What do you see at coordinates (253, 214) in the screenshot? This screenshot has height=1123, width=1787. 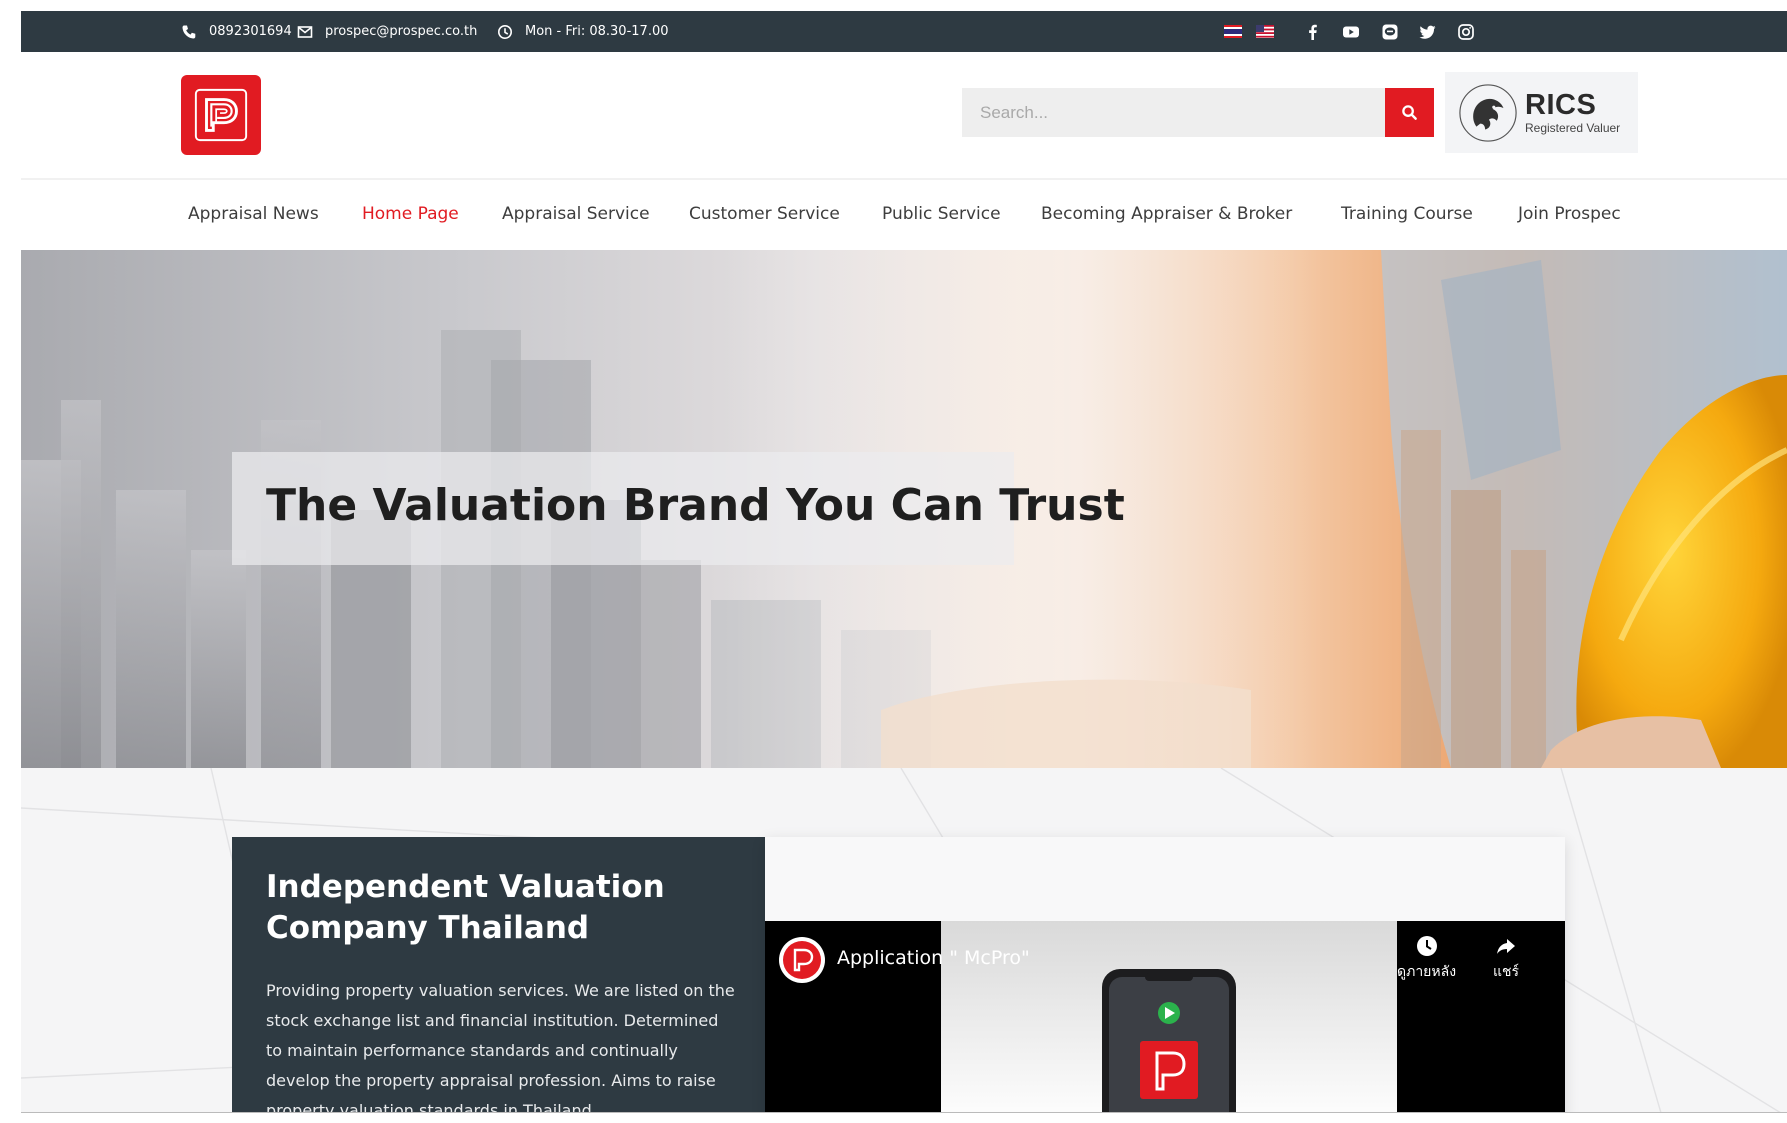 I see `nav-appraisal-news: Appraisal News` at bounding box center [253, 214].